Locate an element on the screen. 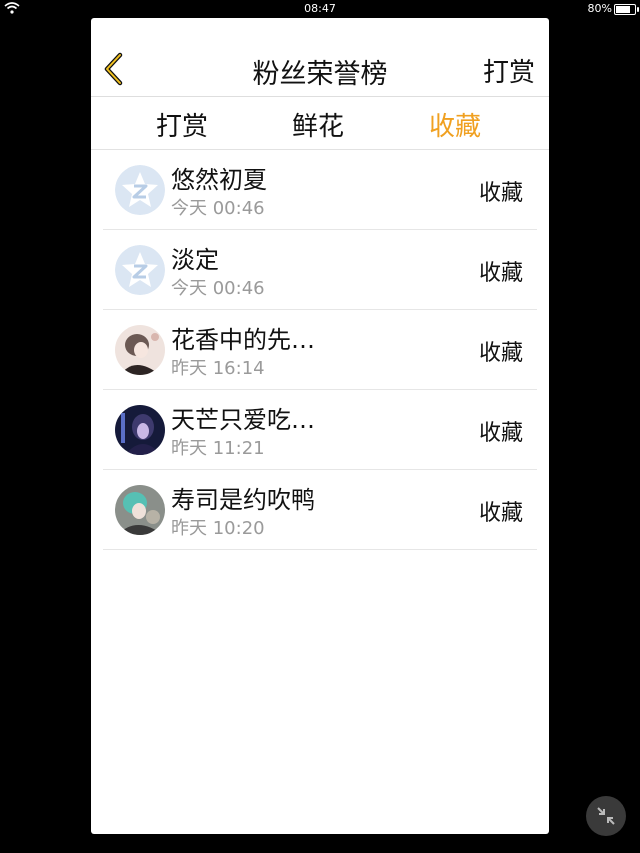  fan-name: 淡定 is located at coordinates (195, 260).